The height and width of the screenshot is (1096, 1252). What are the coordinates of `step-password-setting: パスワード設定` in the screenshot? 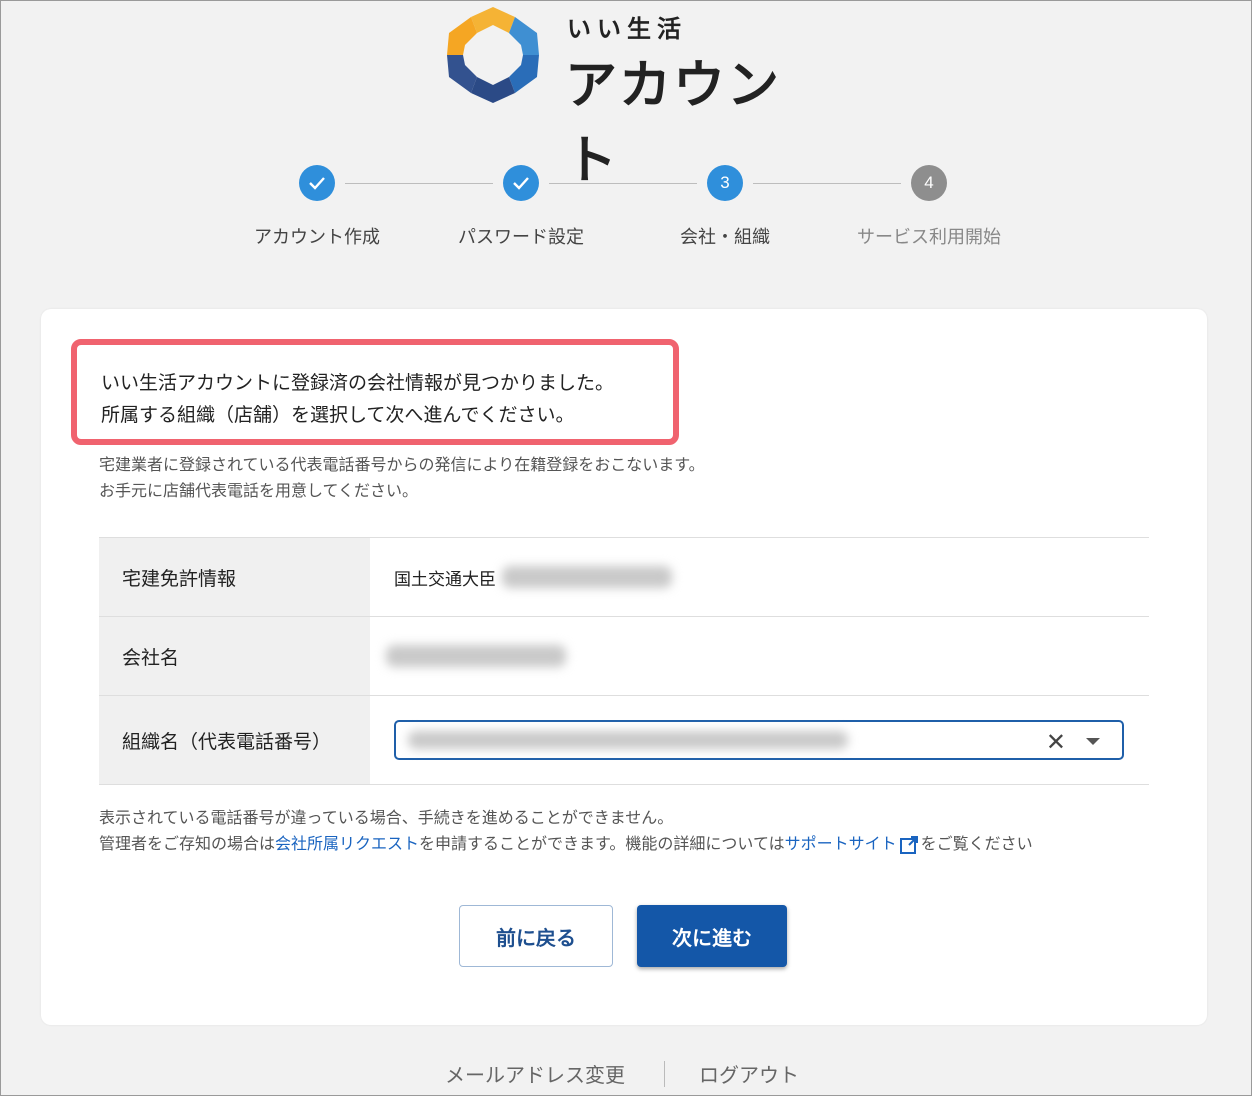 It's located at (521, 207).